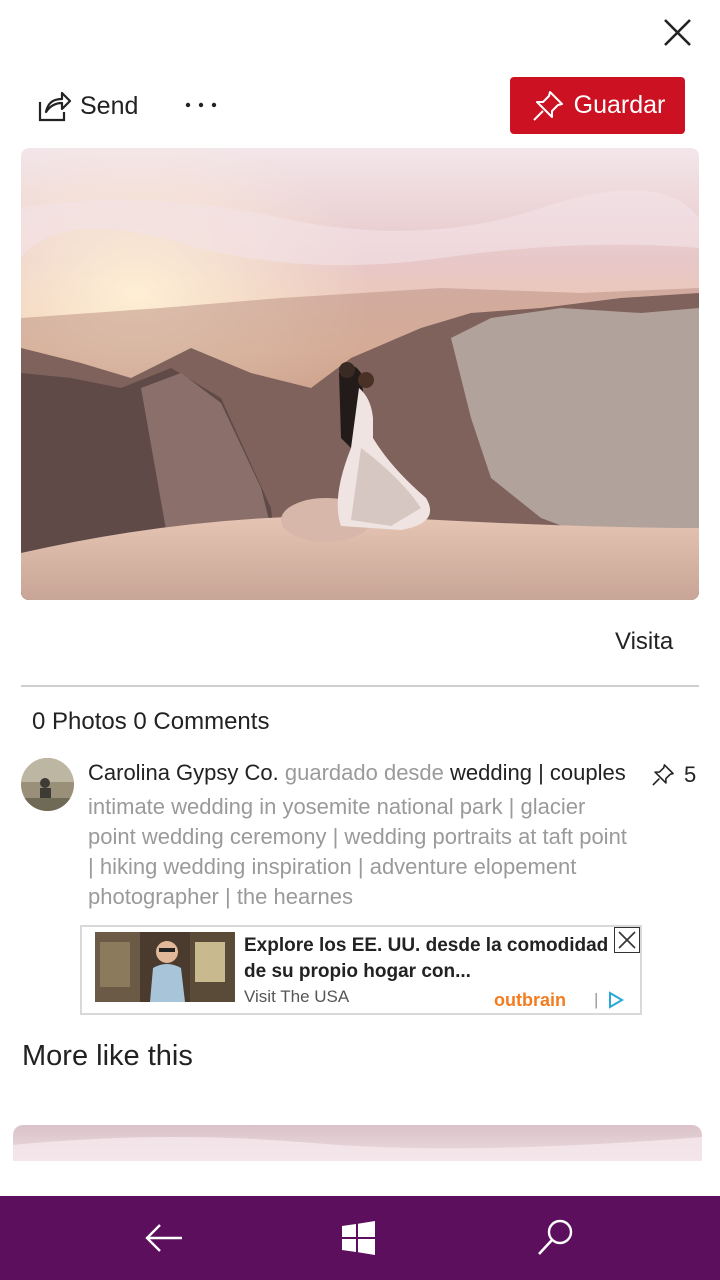 This screenshot has height=1280, width=720. What do you see at coordinates (530, 1000) in the screenshot?
I see `svg-text: outbrain` at bounding box center [530, 1000].